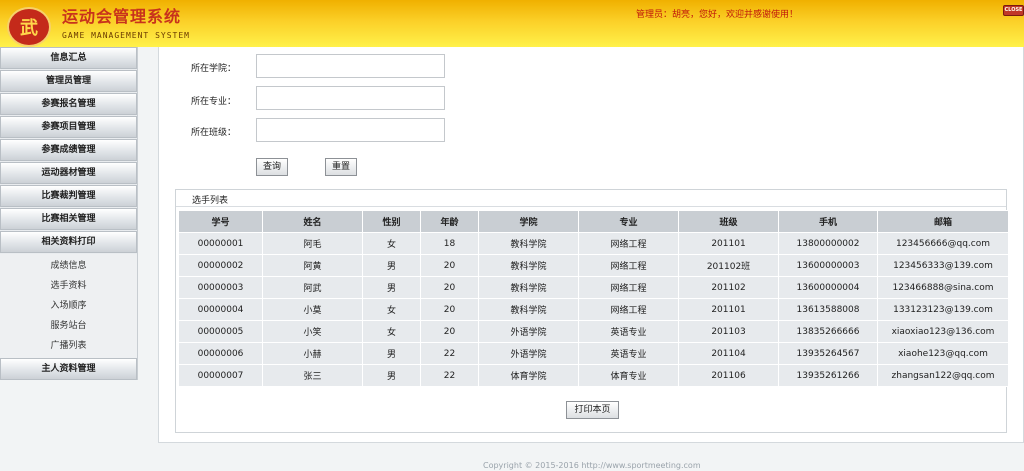 This screenshot has height=471, width=1024. I want to click on cell-email: zhangsan122@qq.com, so click(943, 375).